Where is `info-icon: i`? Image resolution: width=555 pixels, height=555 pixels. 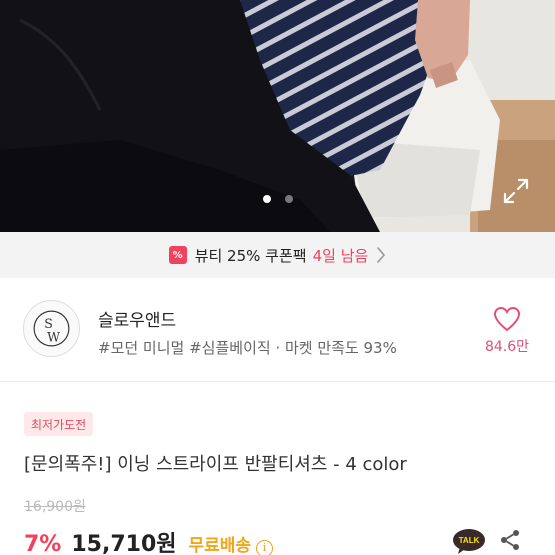
info-icon: i is located at coordinates (265, 547).